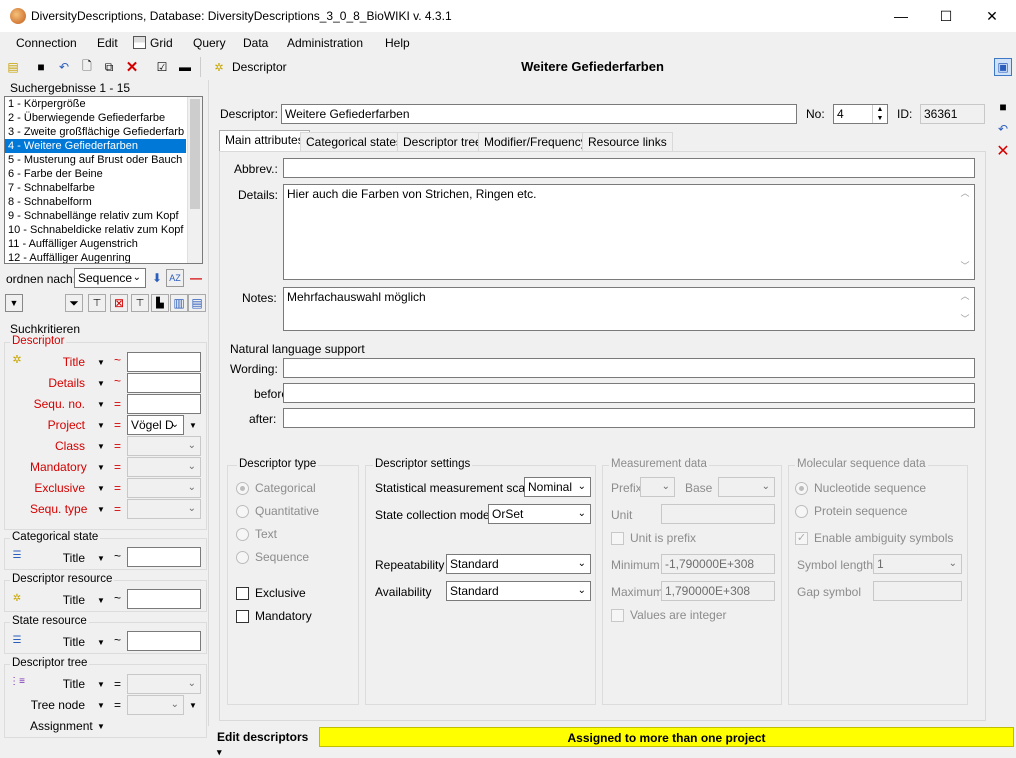 The height and width of the screenshot is (758, 1016). What do you see at coordinates (718, 564) in the screenshot?
I see `minimum-input: -1,790000E+308` at bounding box center [718, 564].